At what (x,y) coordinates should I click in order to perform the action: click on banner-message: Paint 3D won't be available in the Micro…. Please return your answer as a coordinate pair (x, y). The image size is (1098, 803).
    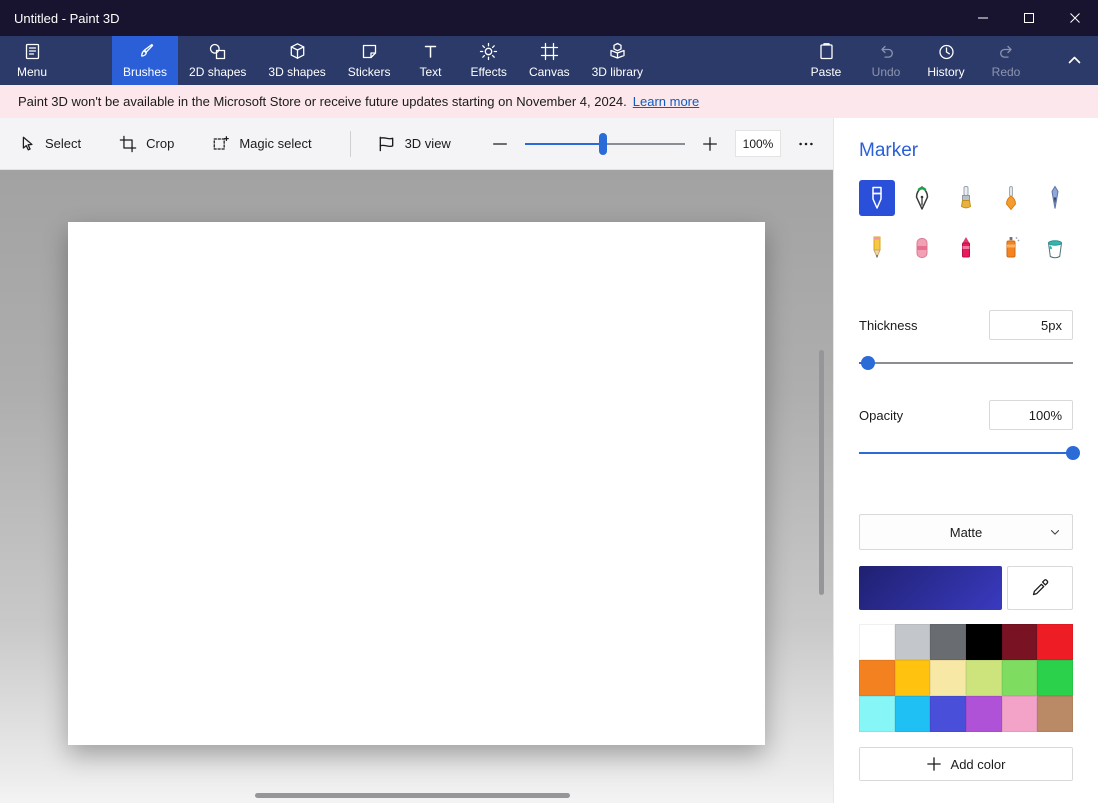
    Looking at the image, I should click on (322, 101).